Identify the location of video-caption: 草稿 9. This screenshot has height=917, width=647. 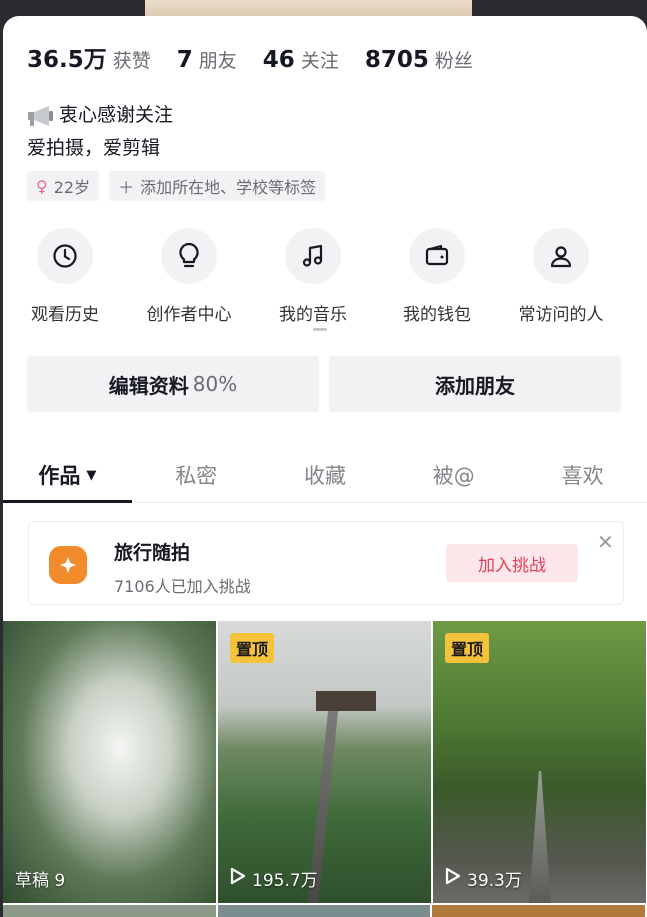
(40, 878).